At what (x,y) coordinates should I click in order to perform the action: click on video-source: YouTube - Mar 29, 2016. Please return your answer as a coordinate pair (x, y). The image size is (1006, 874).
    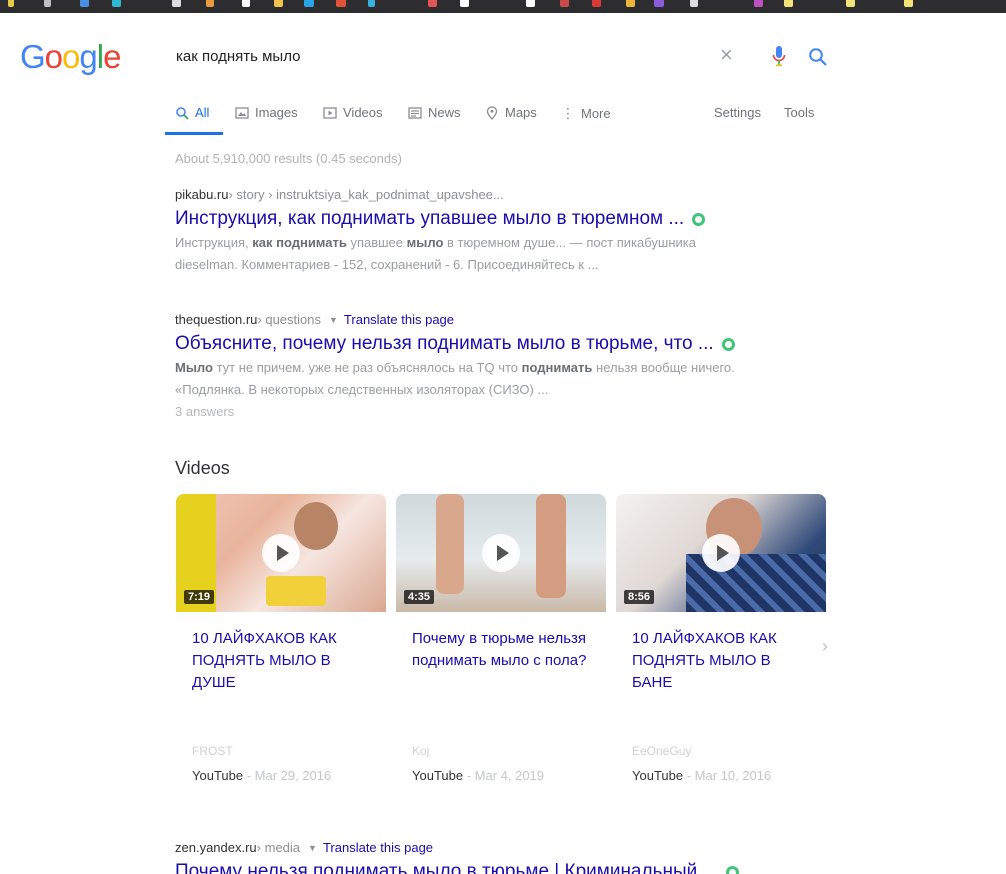
    Looking at the image, I should click on (262, 775).